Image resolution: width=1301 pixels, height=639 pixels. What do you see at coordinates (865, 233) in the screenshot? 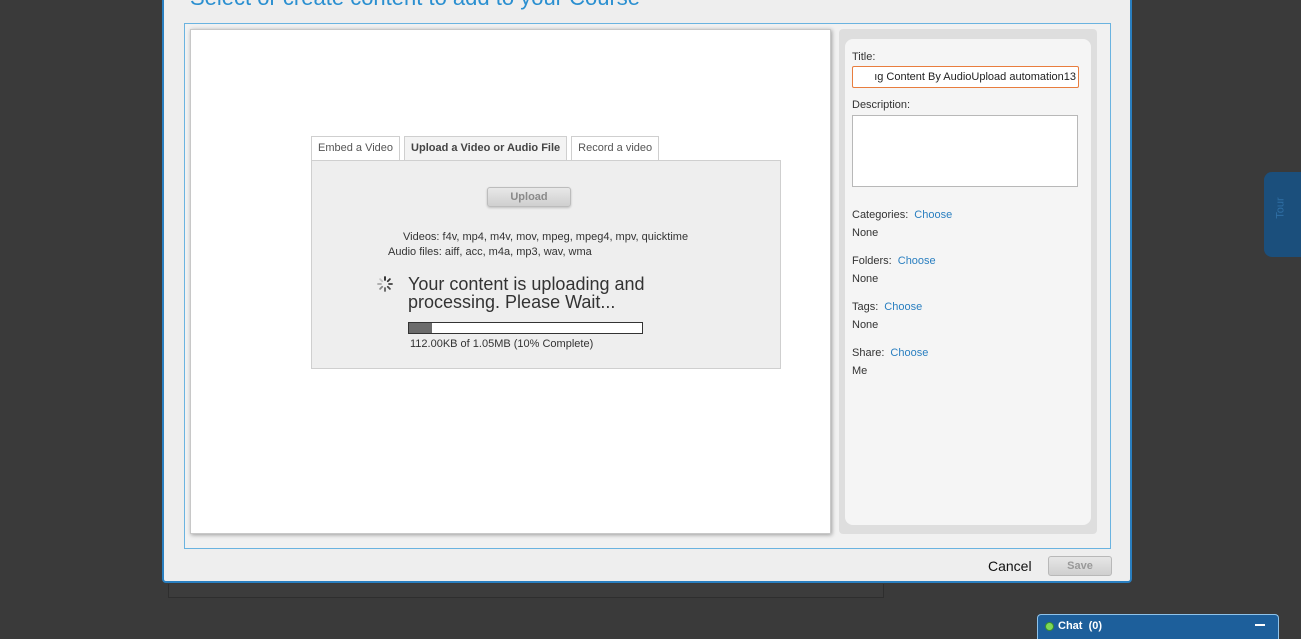
I see `categories-value: None` at bounding box center [865, 233].